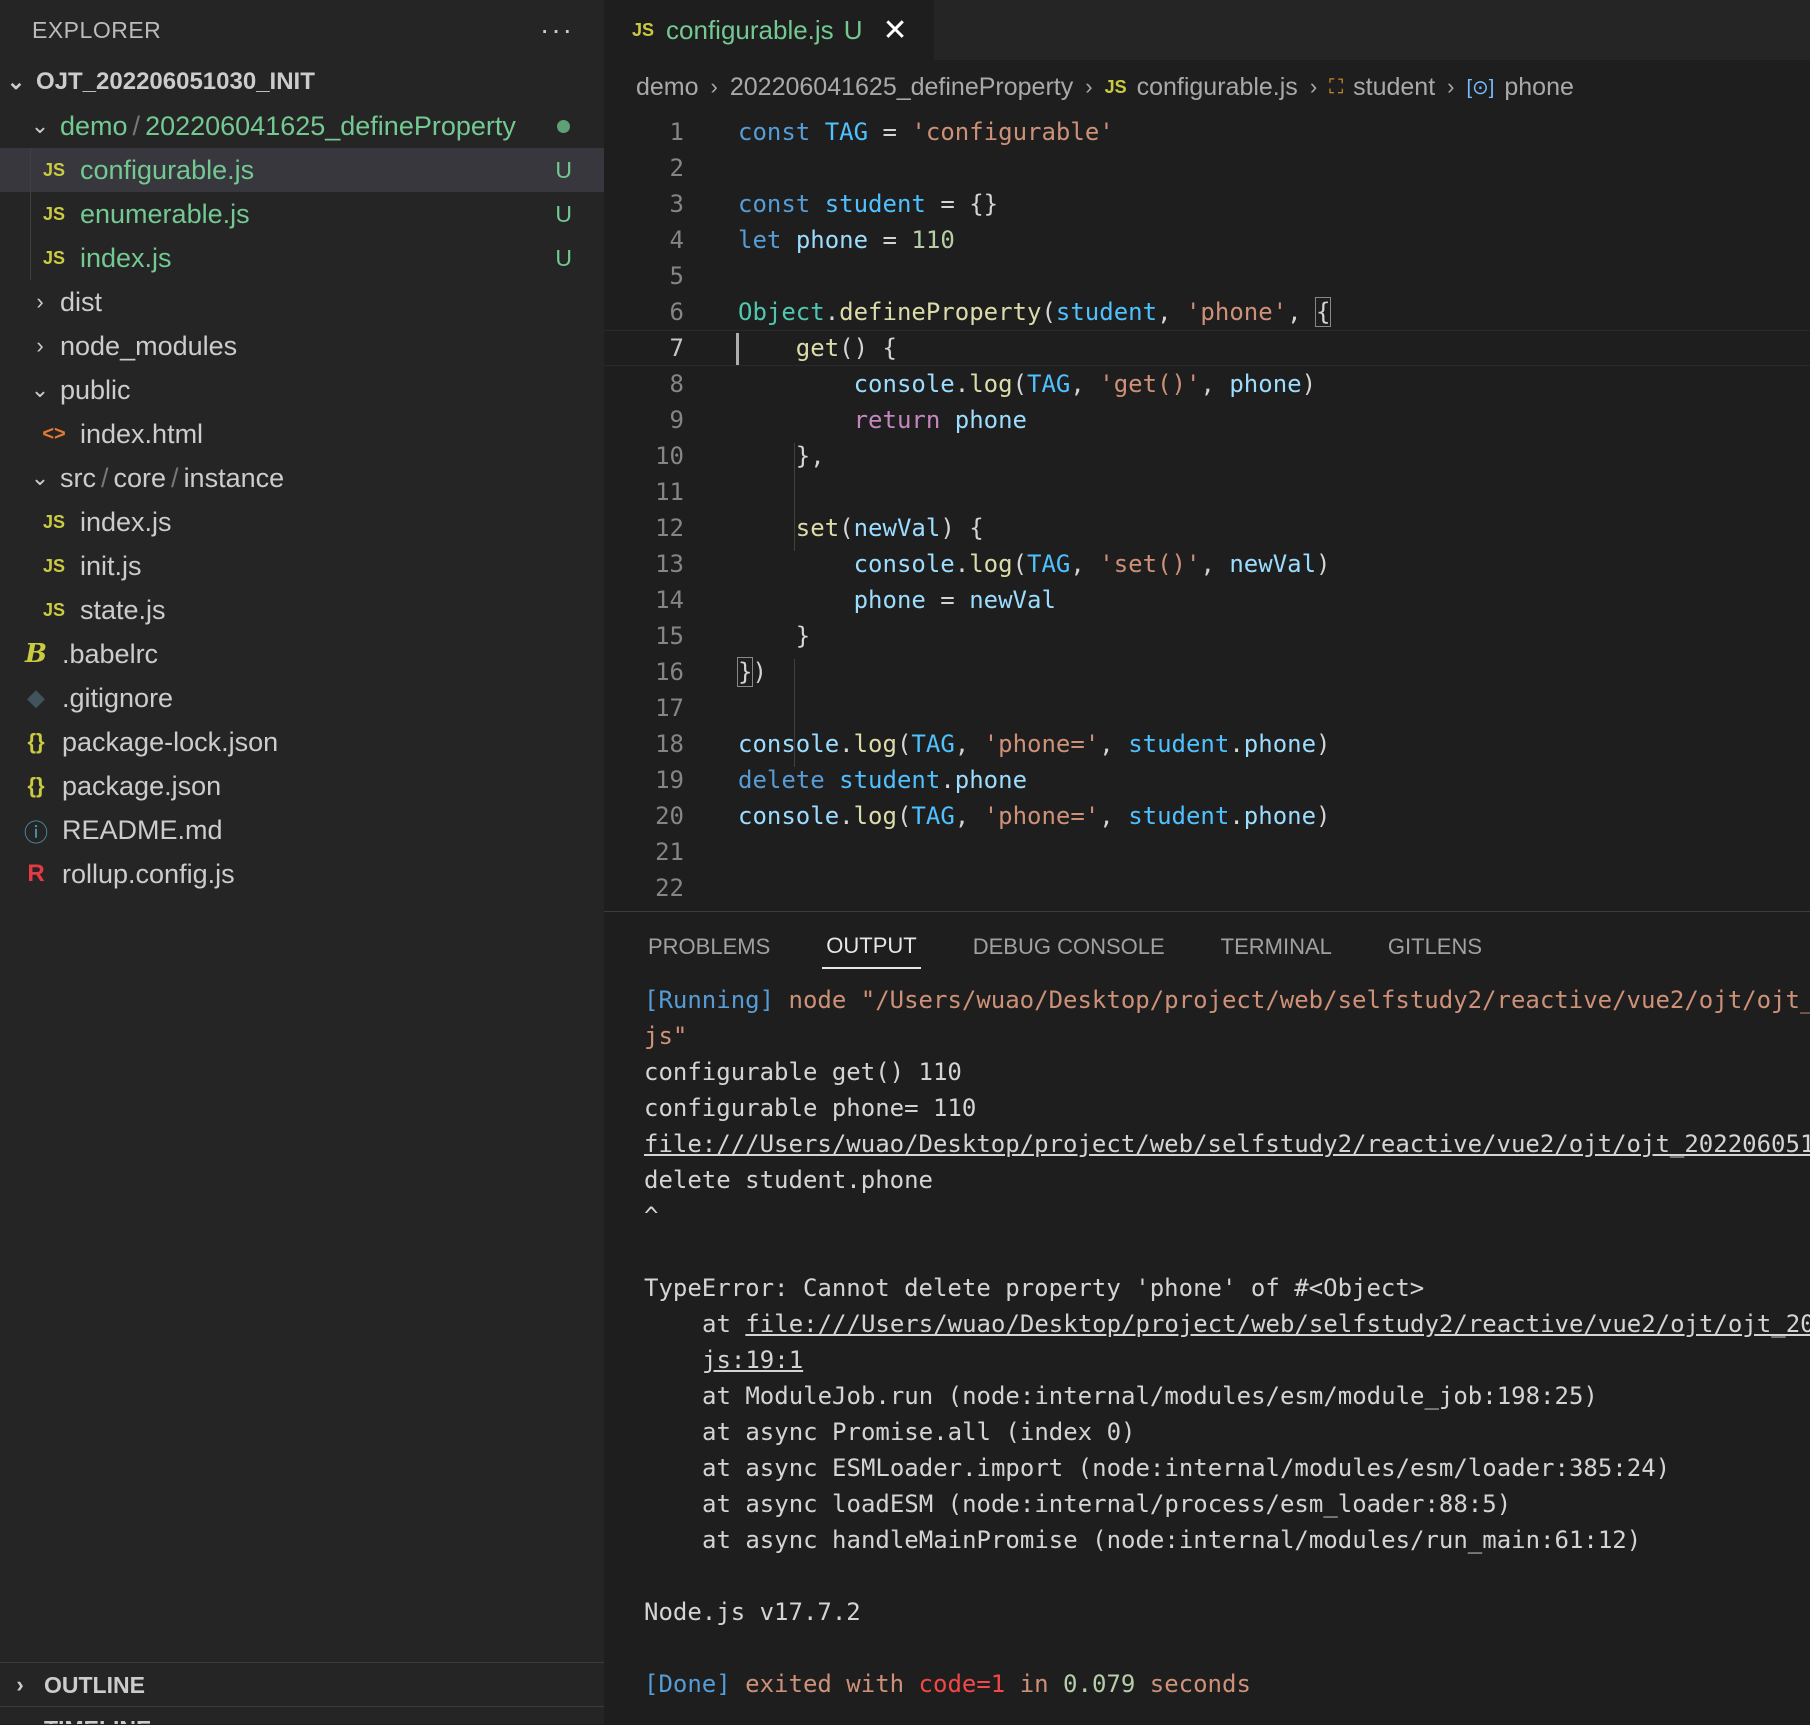 The width and height of the screenshot is (1810, 1725). Describe the element at coordinates (302, 258) in the screenshot. I see `file-demo-index-js: JS index.js U` at that location.